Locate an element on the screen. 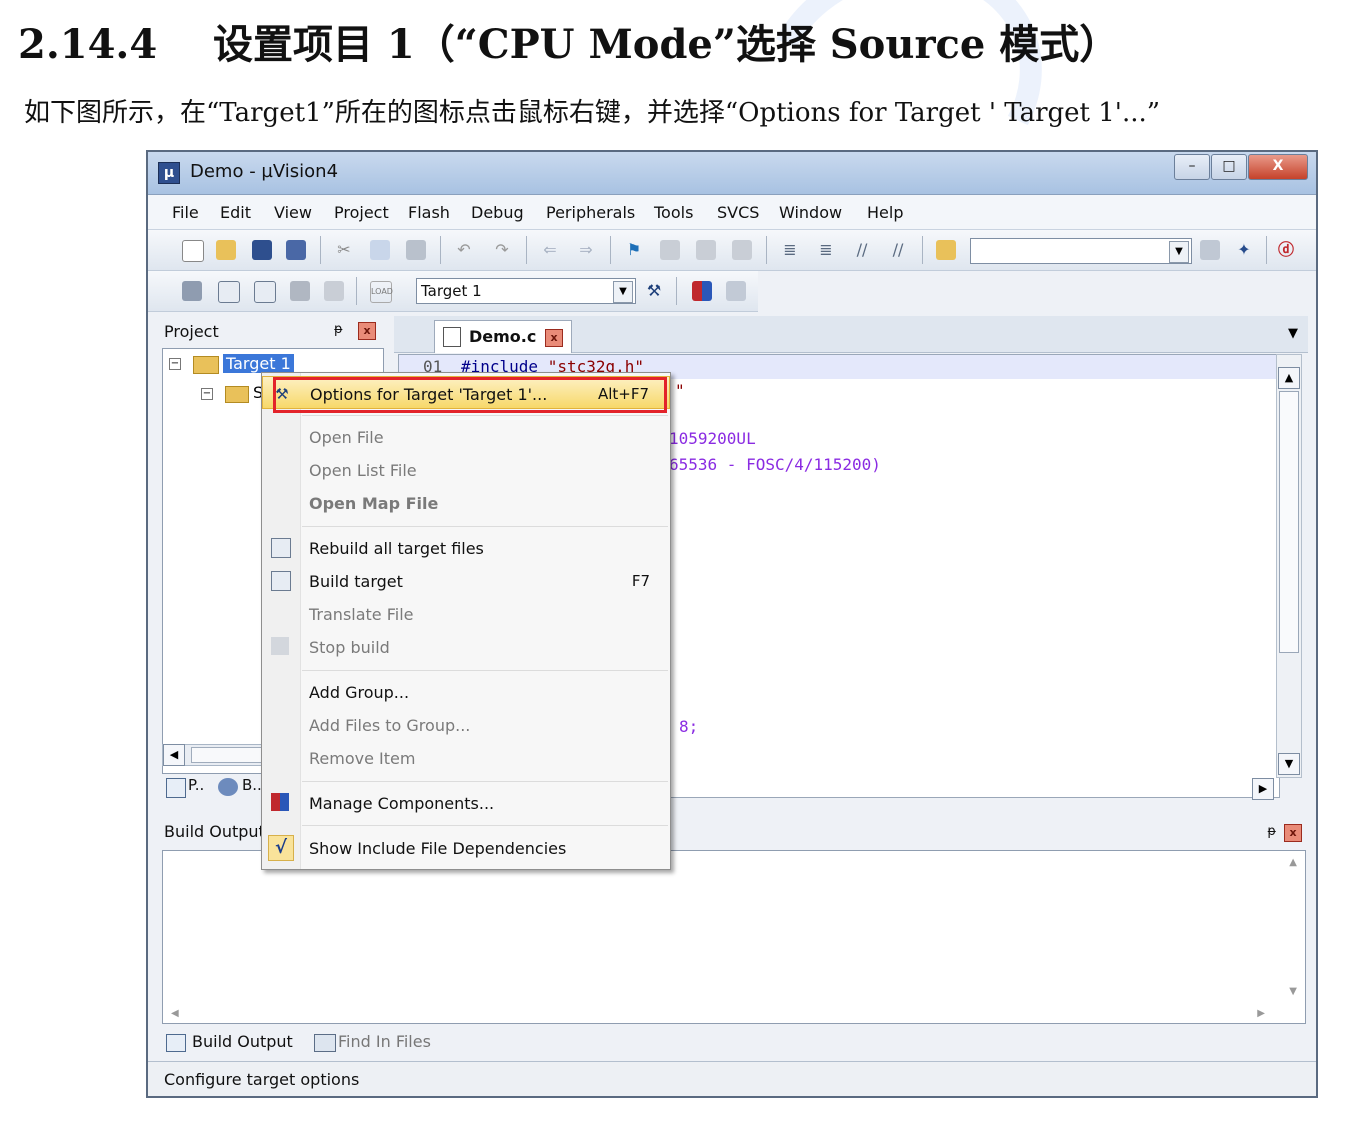 The image size is (1347, 1125). checkmark-icon: √ is located at coordinates (281, 848).